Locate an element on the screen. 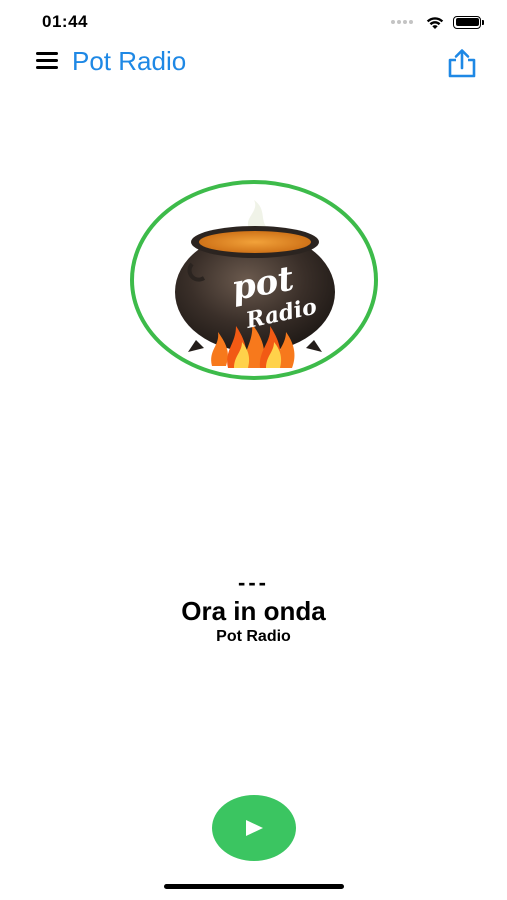 The height and width of the screenshot is (900, 507). play-button is located at coordinates (254, 828).